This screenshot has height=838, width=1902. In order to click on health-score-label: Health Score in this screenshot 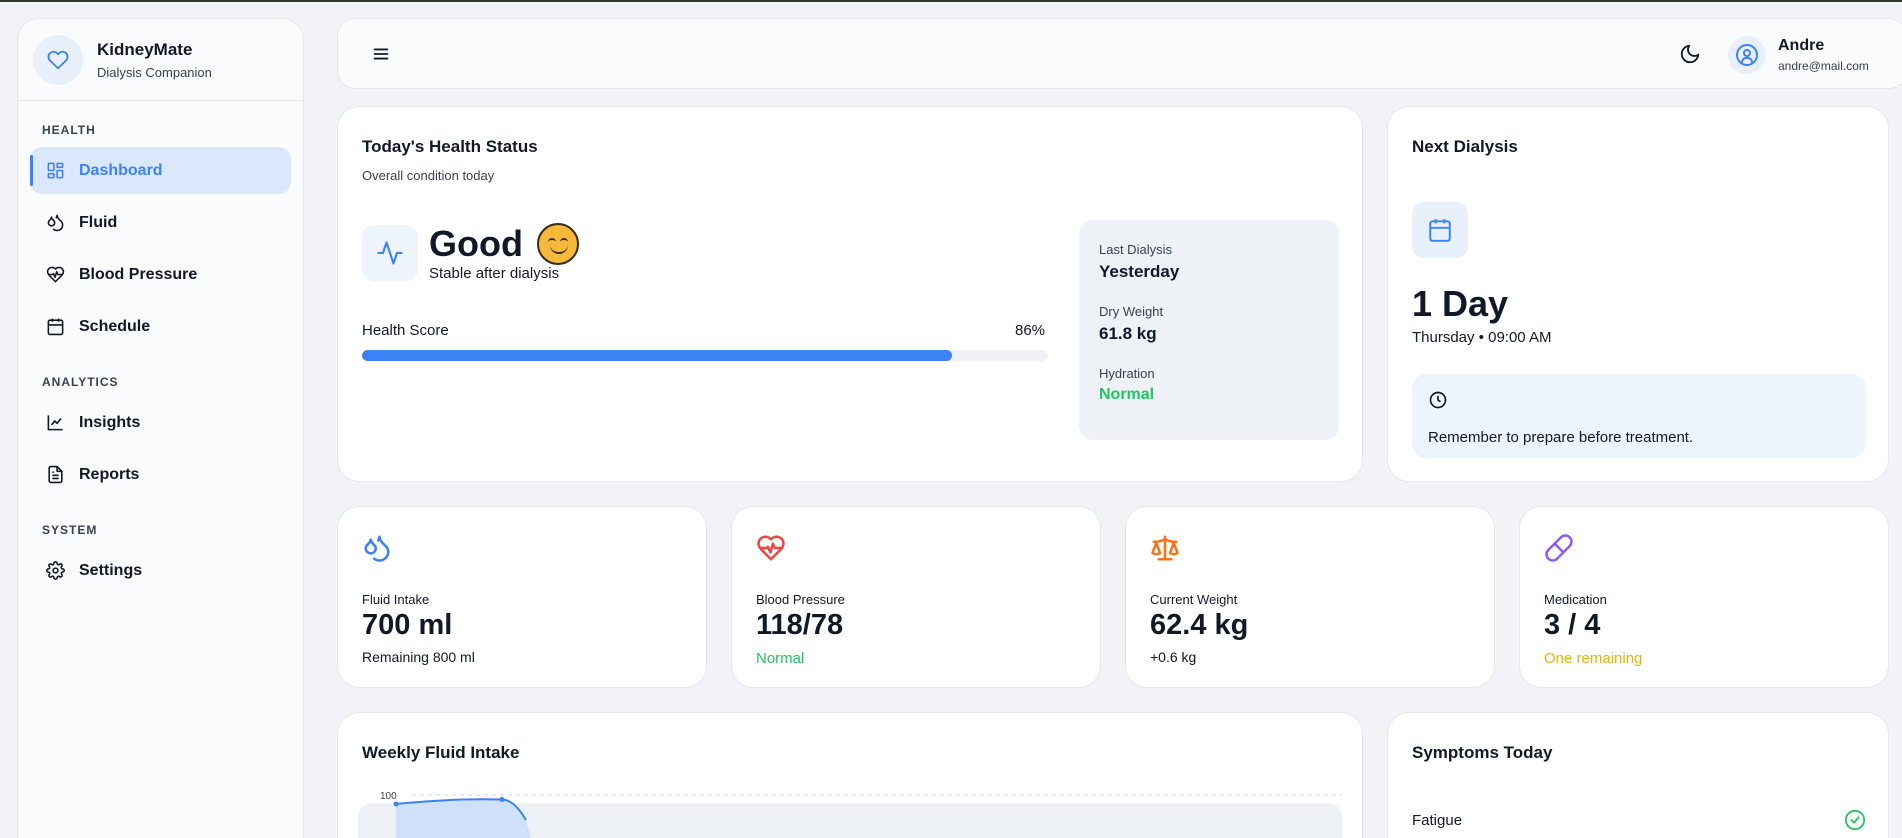, I will do `click(405, 330)`.